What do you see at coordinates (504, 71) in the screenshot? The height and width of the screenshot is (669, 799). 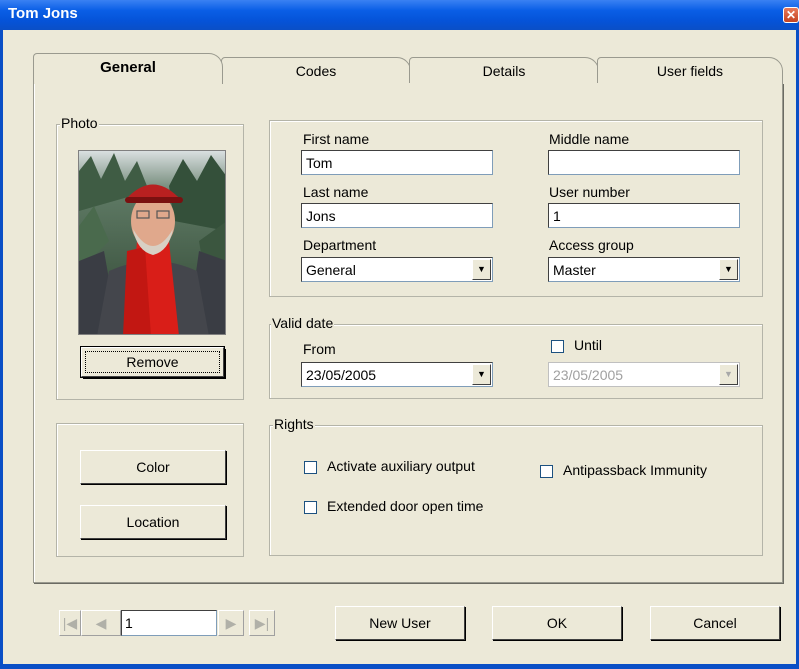 I see `tab-details: Details` at bounding box center [504, 71].